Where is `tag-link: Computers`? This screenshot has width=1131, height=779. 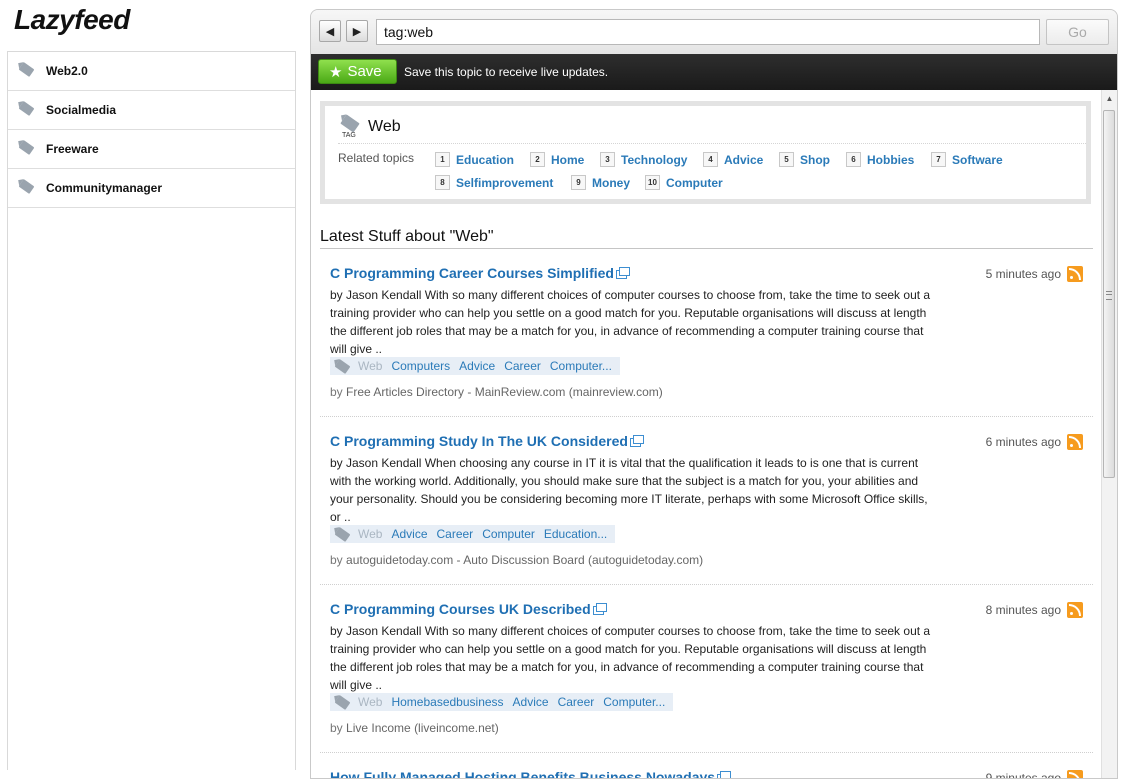
tag-link: Computers is located at coordinates (420, 366).